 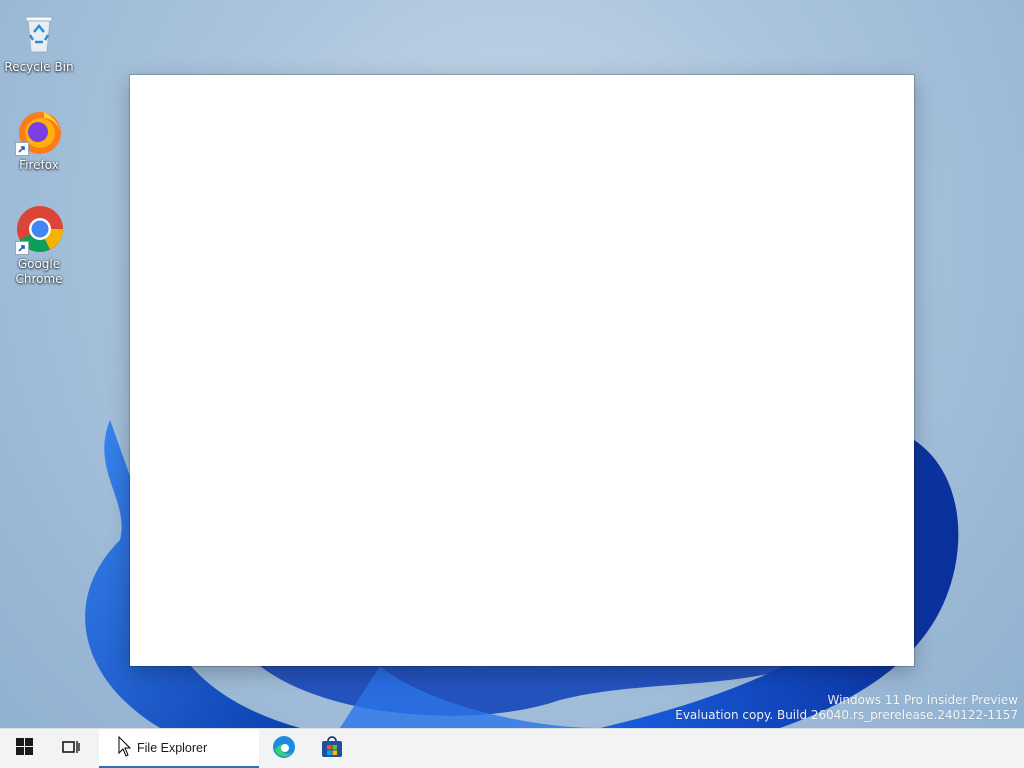 I want to click on desktop-icon-label: Firefox, so click(x=39, y=165).